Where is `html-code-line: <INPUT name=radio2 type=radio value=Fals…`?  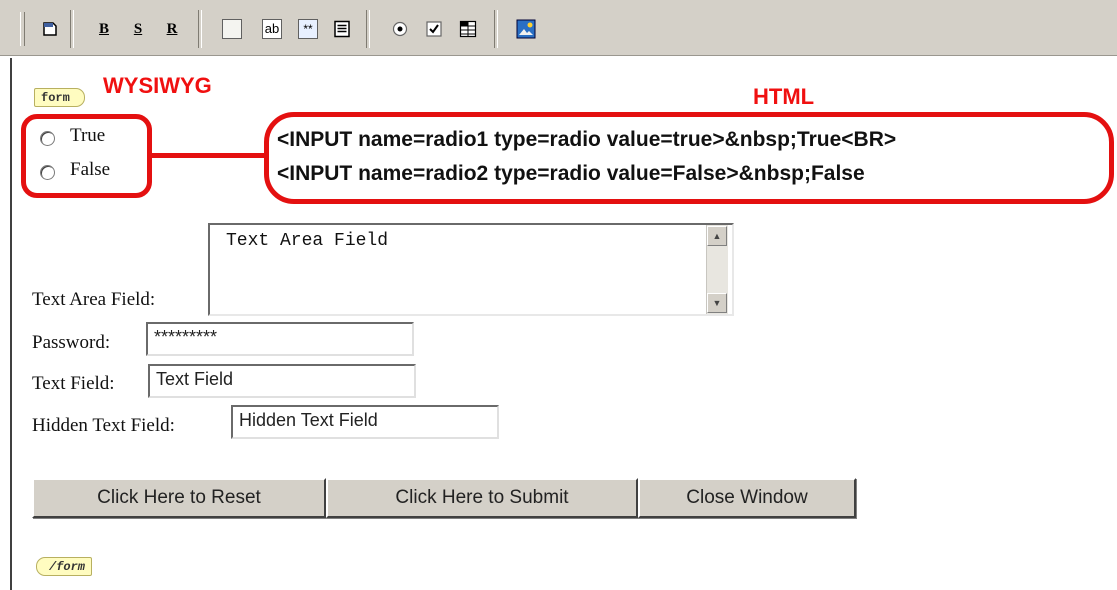 html-code-line: <INPUT name=radio2 type=radio value=Fals… is located at coordinates (571, 173).